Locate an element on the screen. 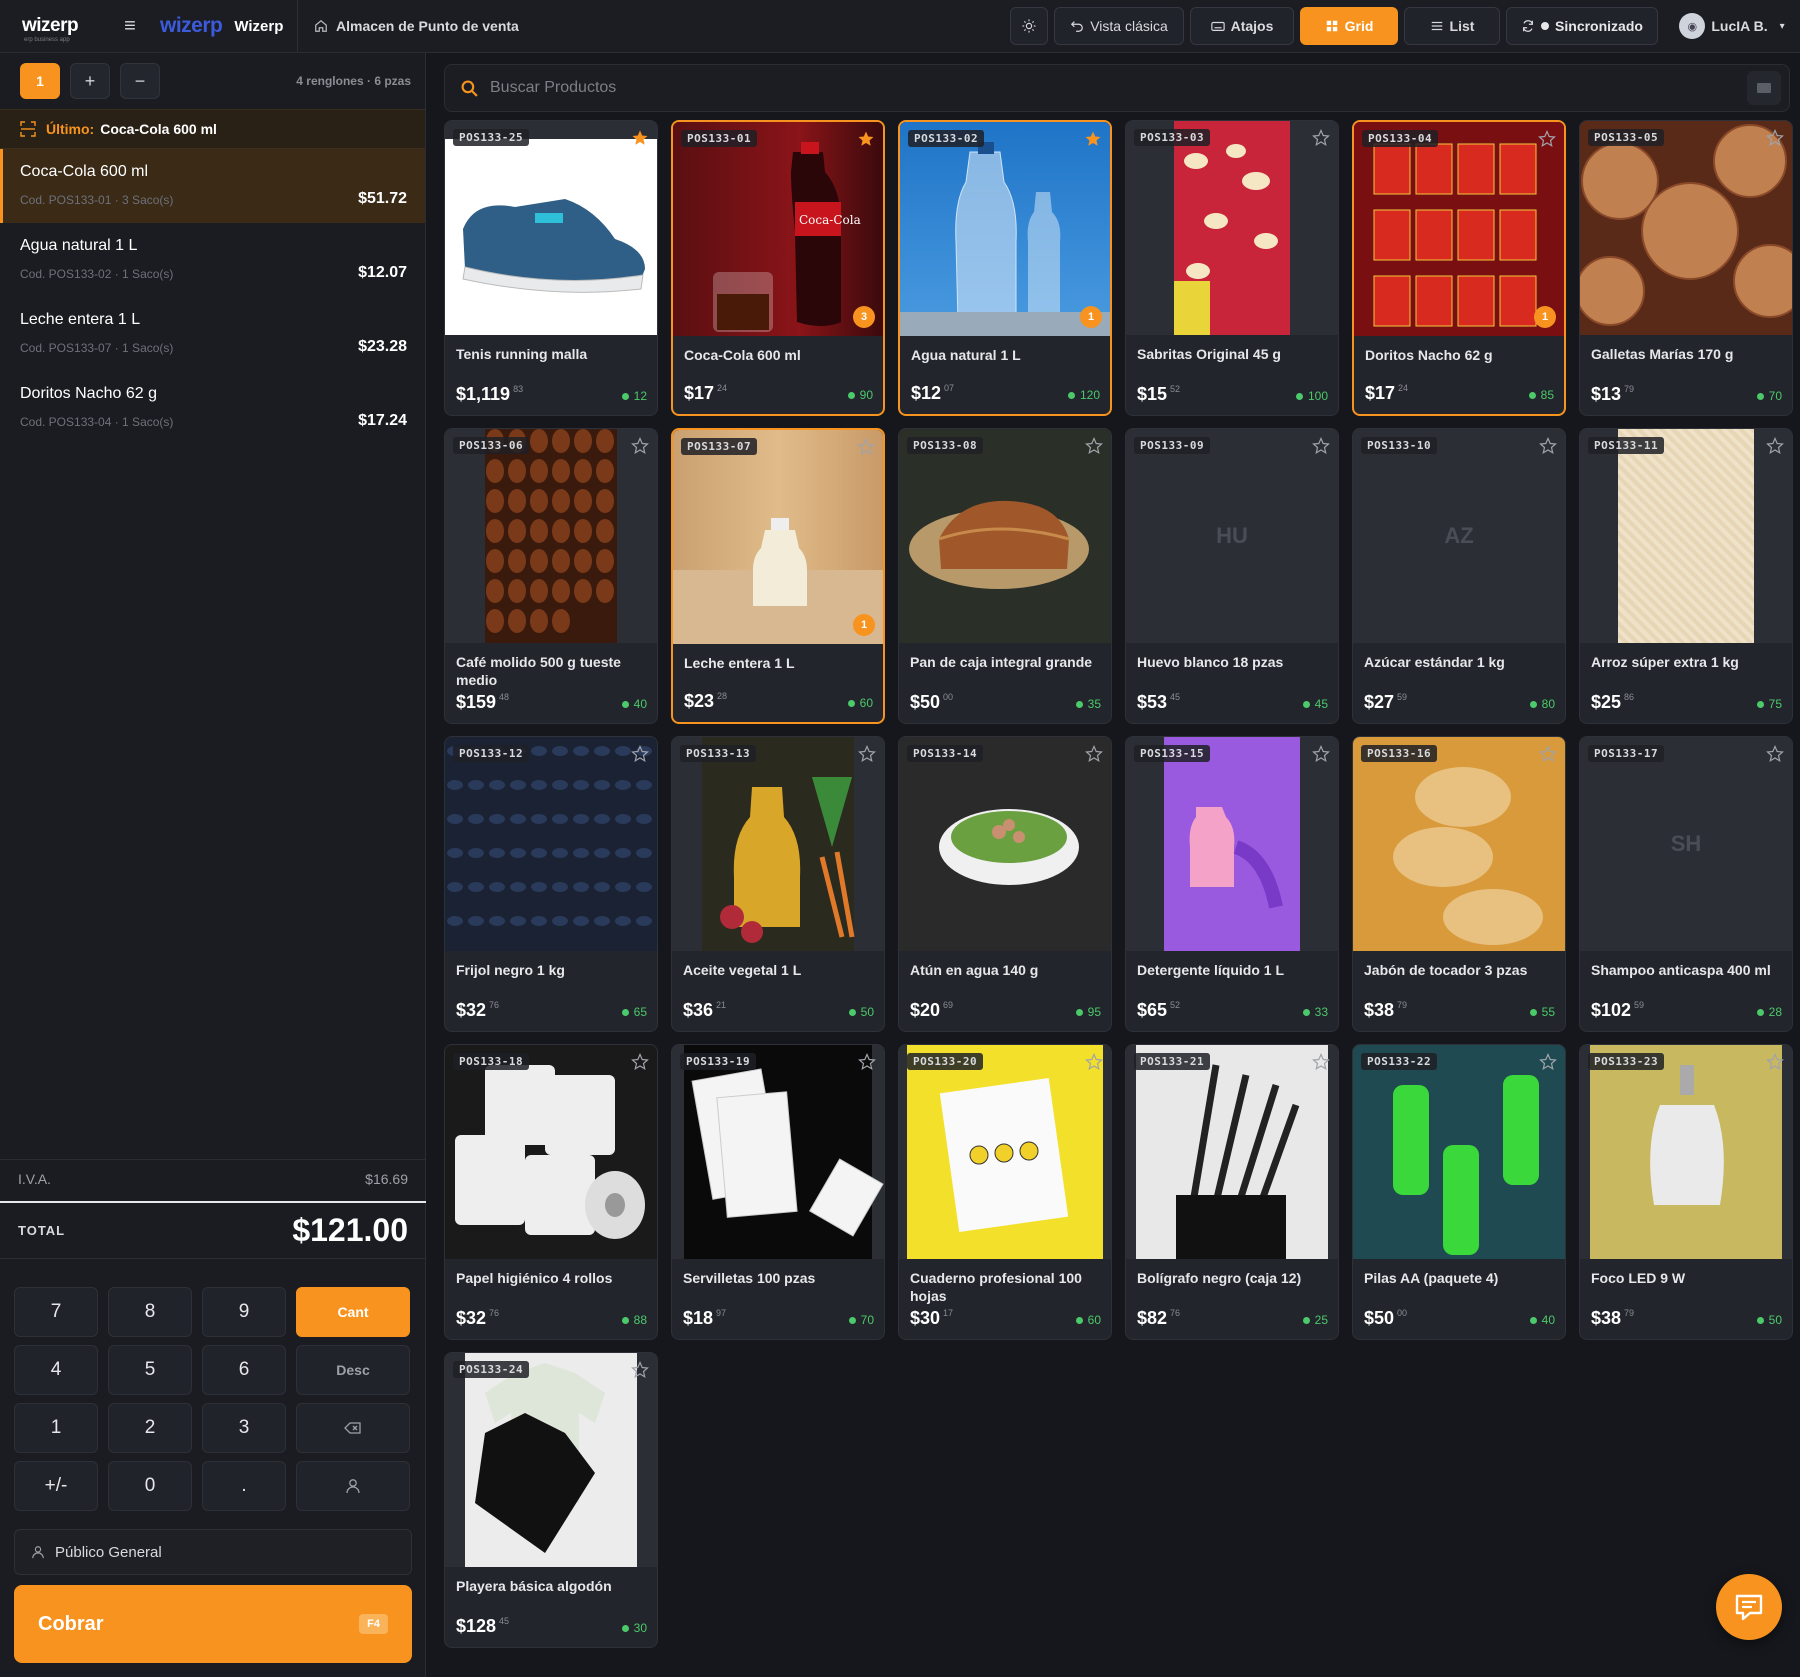 Image resolution: width=1800 pixels, height=1677 pixels. keypad-key: 9 is located at coordinates (244, 1312).